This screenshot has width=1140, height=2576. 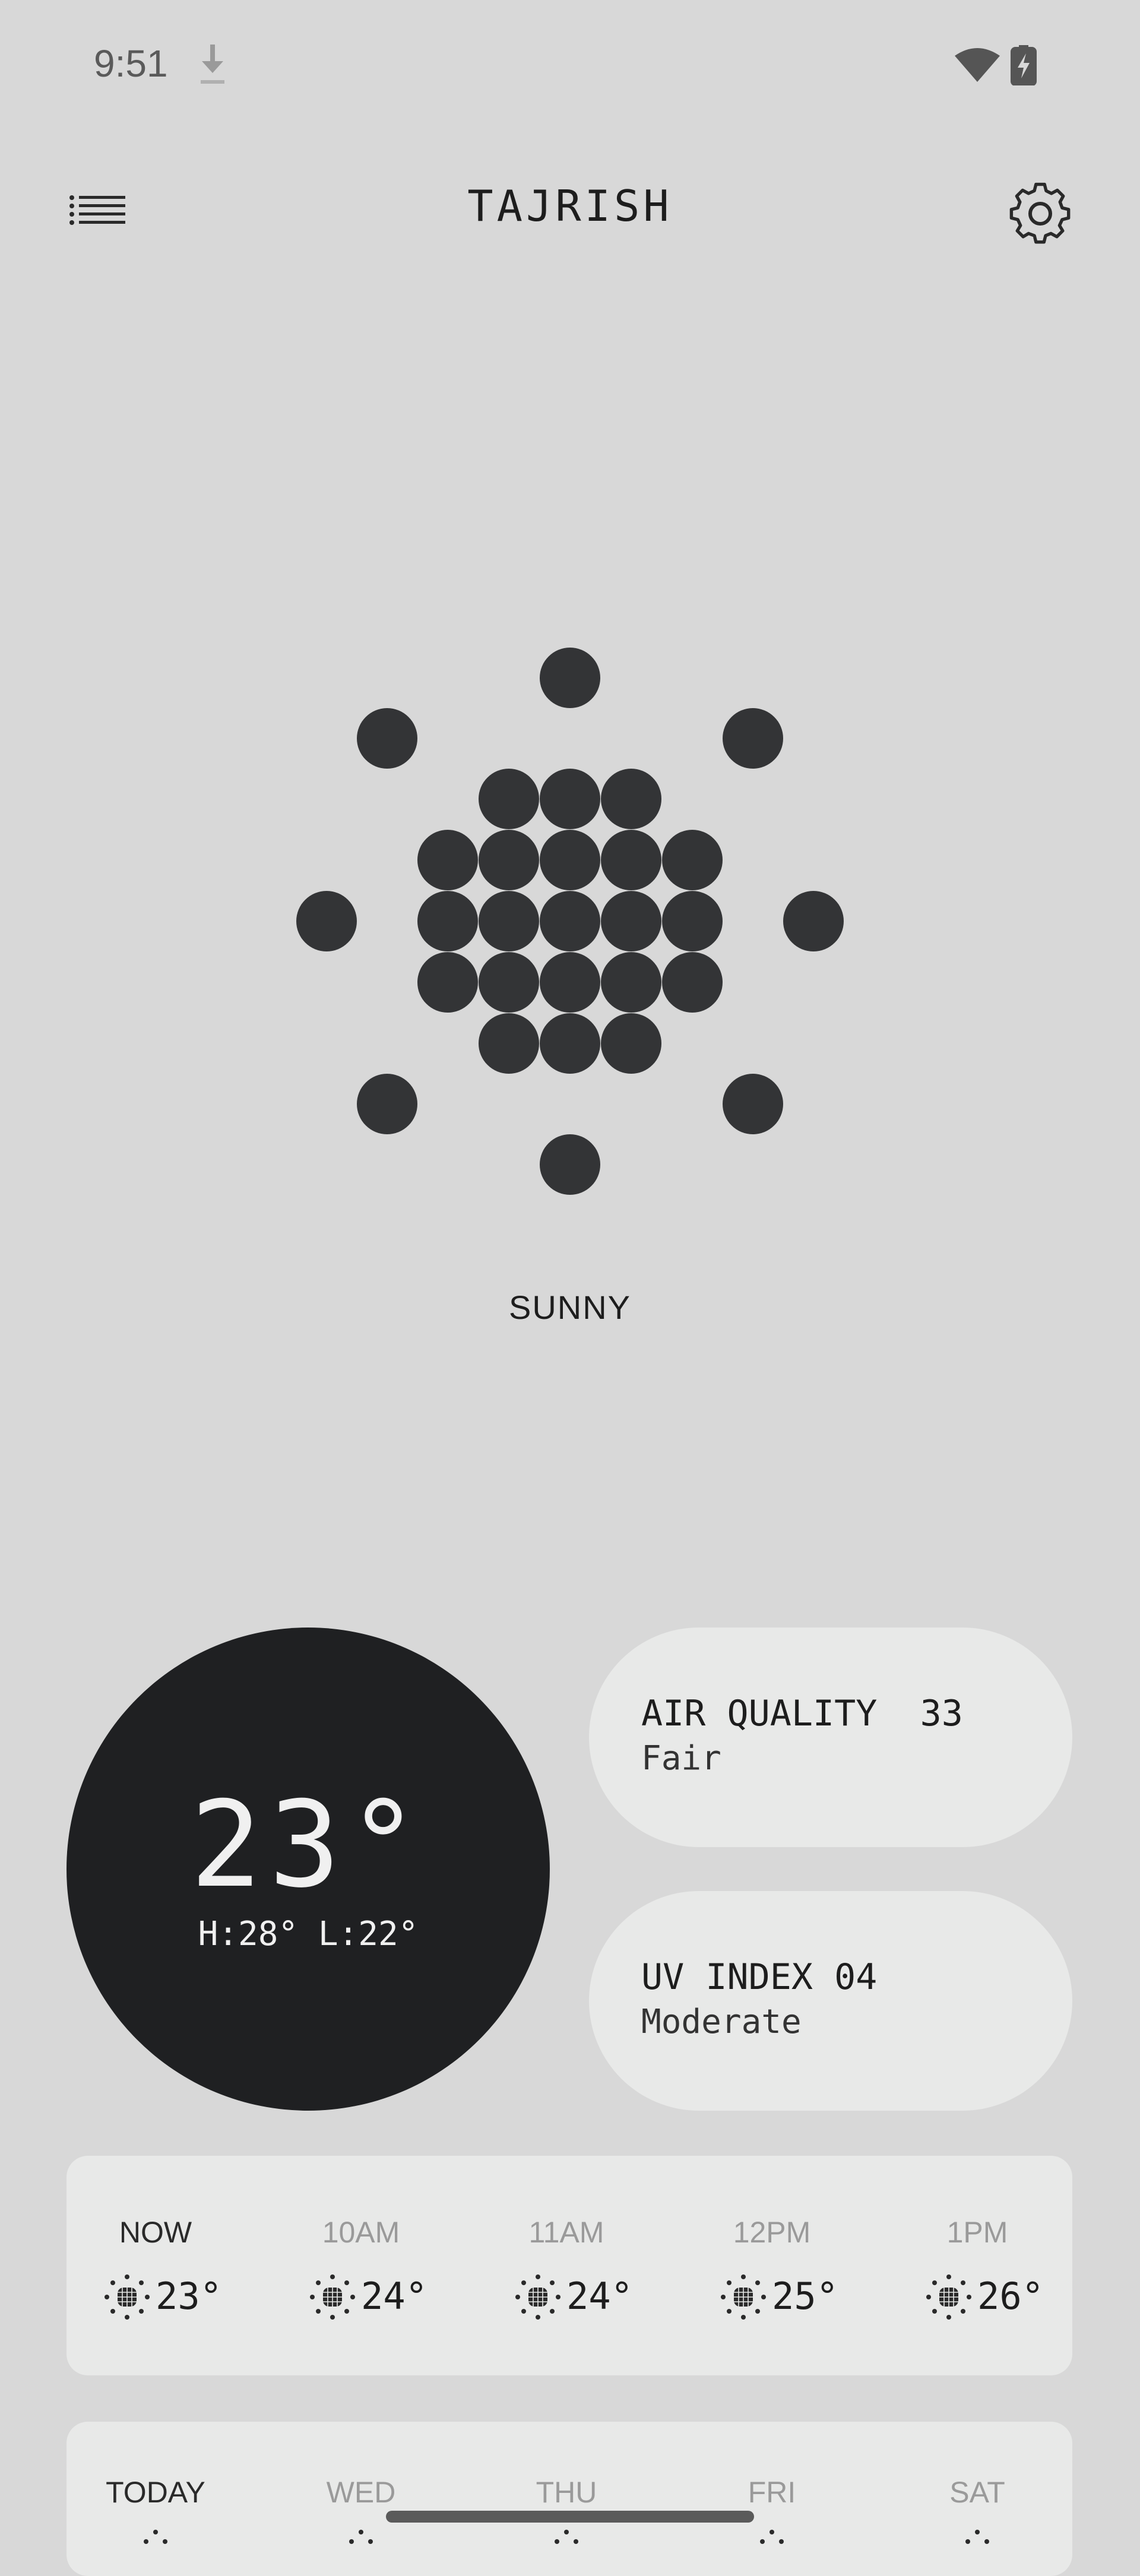 I want to click on hour-label: 12PM, so click(x=772, y=2232).